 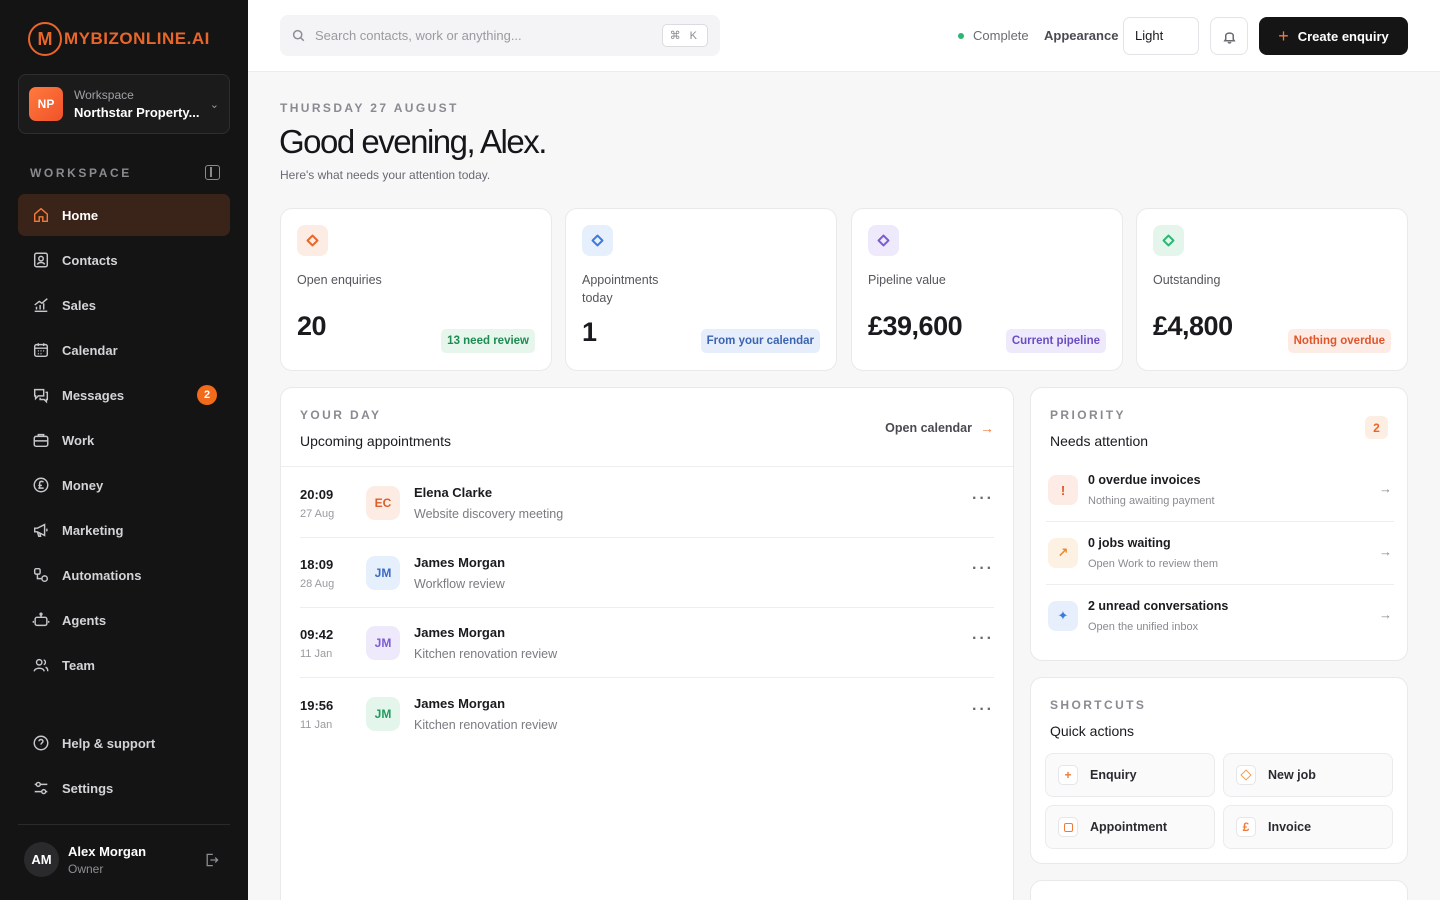 I want to click on panel-title: Upcoming appointments, so click(x=375, y=441).